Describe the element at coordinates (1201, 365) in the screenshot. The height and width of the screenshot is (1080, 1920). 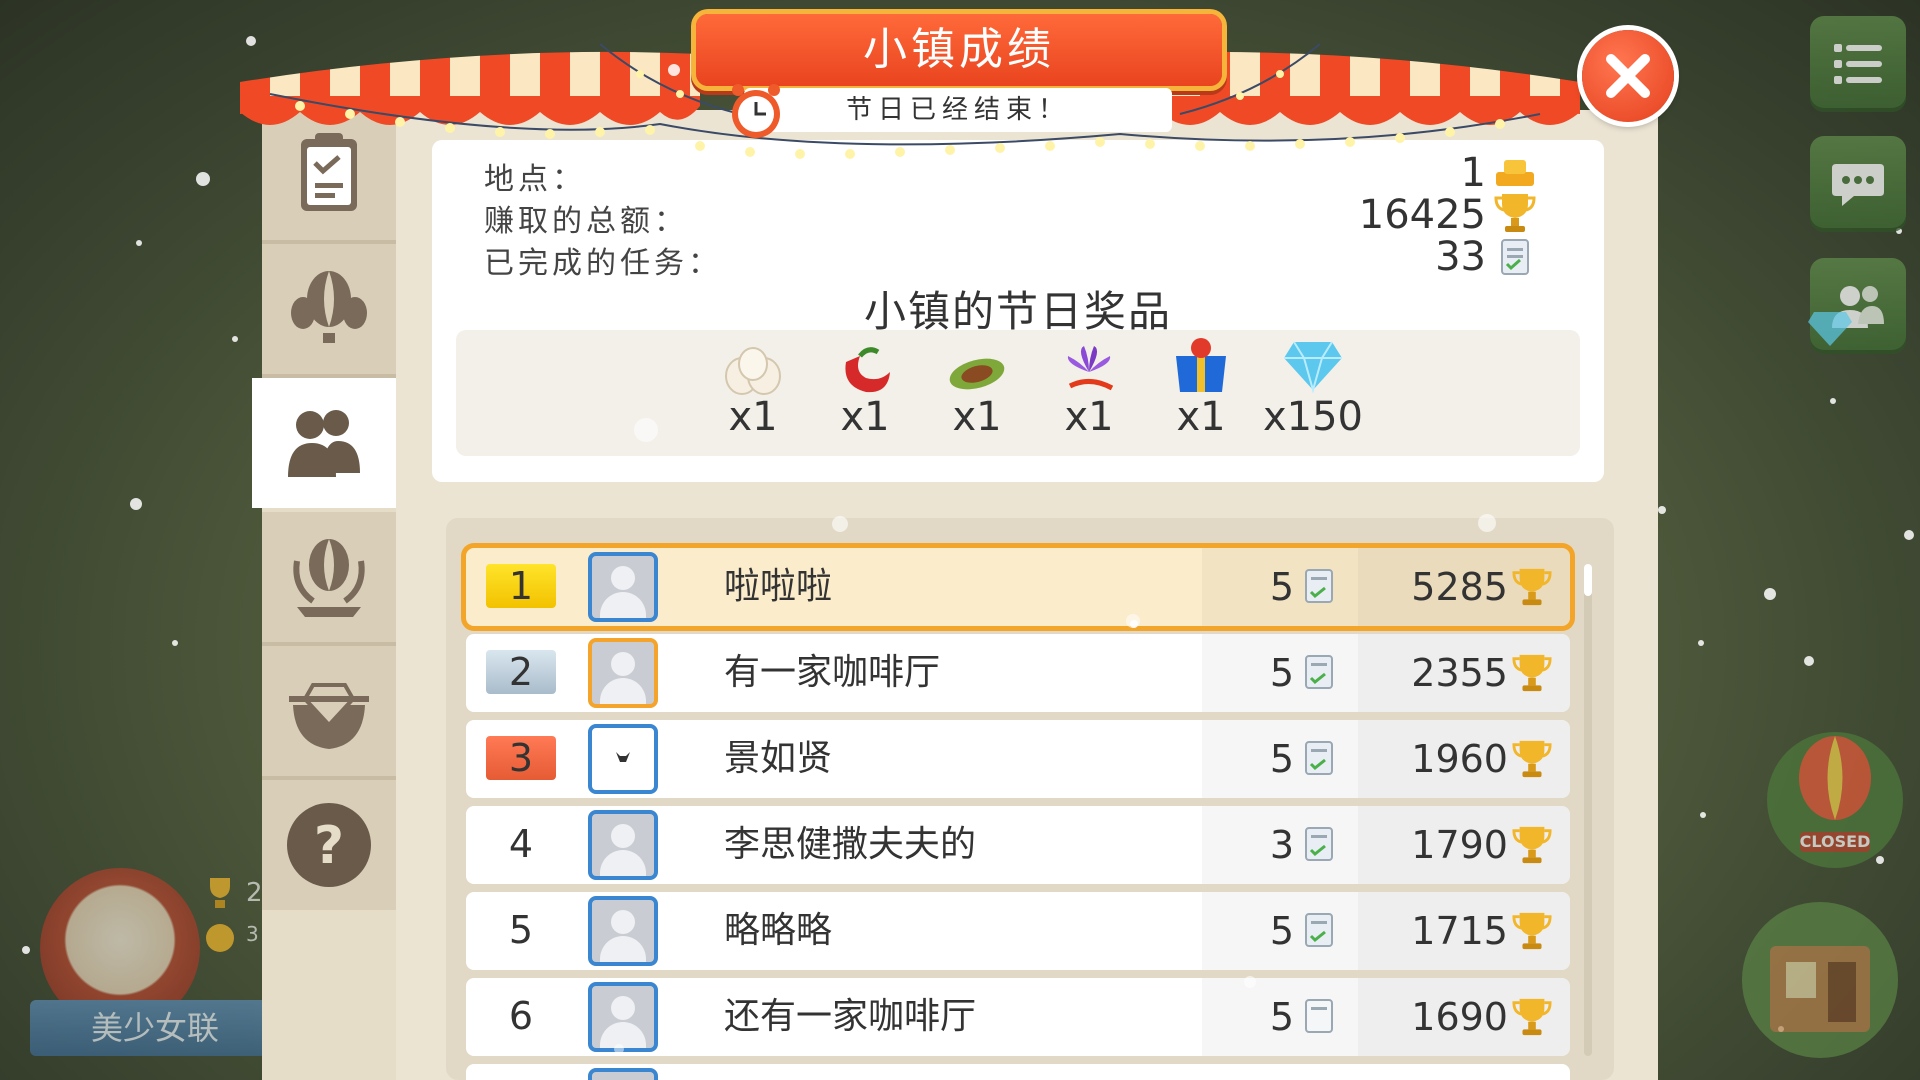
I see `gift-bag-icon` at that location.